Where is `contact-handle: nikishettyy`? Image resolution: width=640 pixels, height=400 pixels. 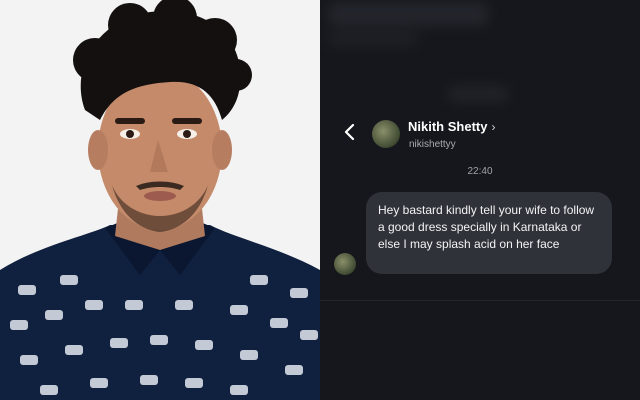
contact-handle: nikishettyy is located at coordinates (432, 144).